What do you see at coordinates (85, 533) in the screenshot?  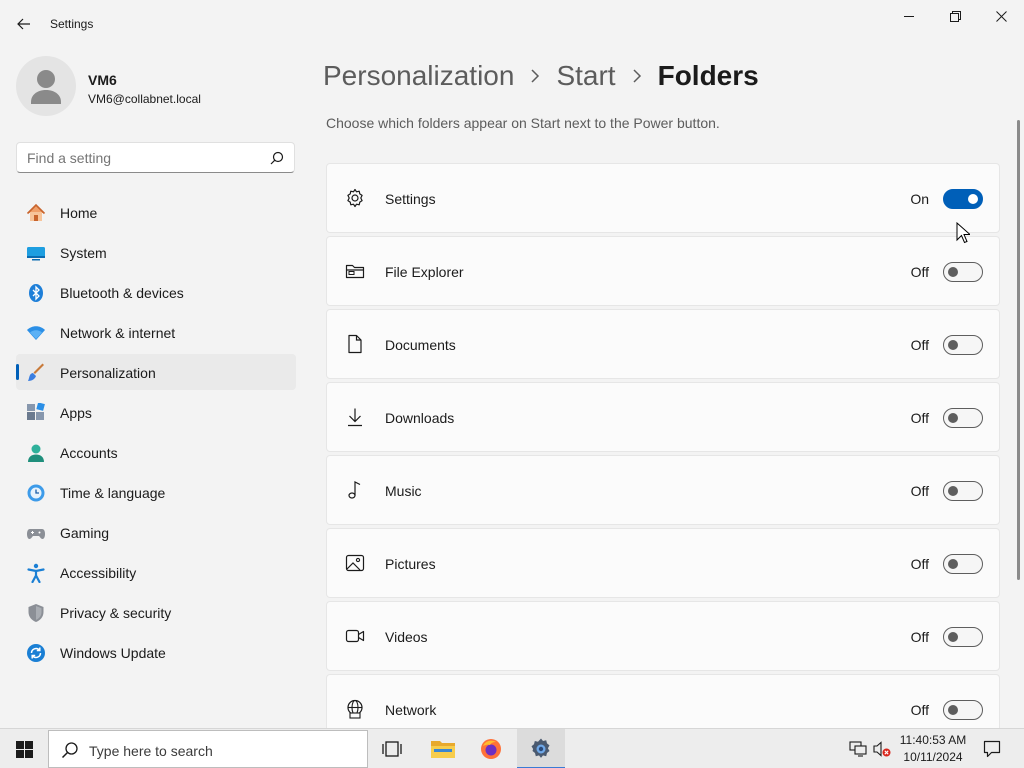 I see `sidebar-item-label: Gaming` at bounding box center [85, 533].